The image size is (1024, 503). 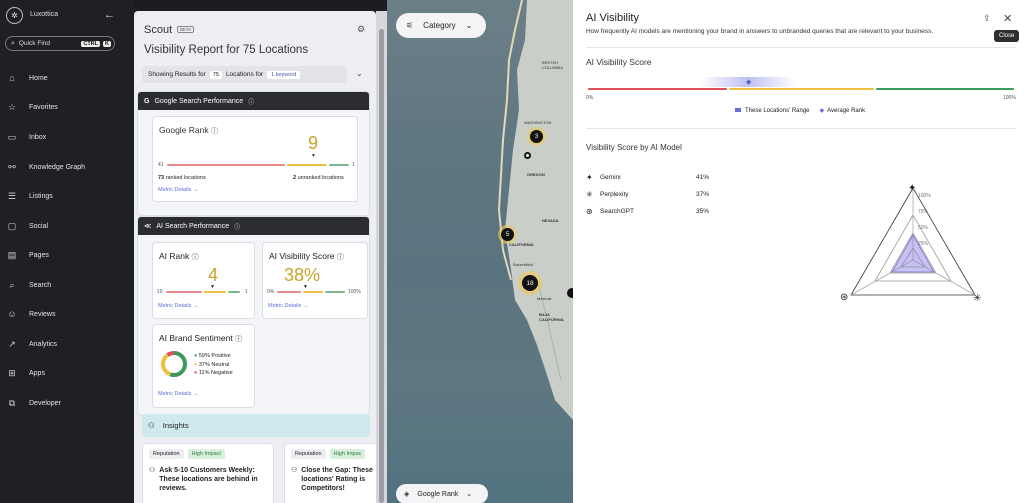 I want to click on model-row-gemini: ✦ Gemini 41%, so click(x=648, y=177).